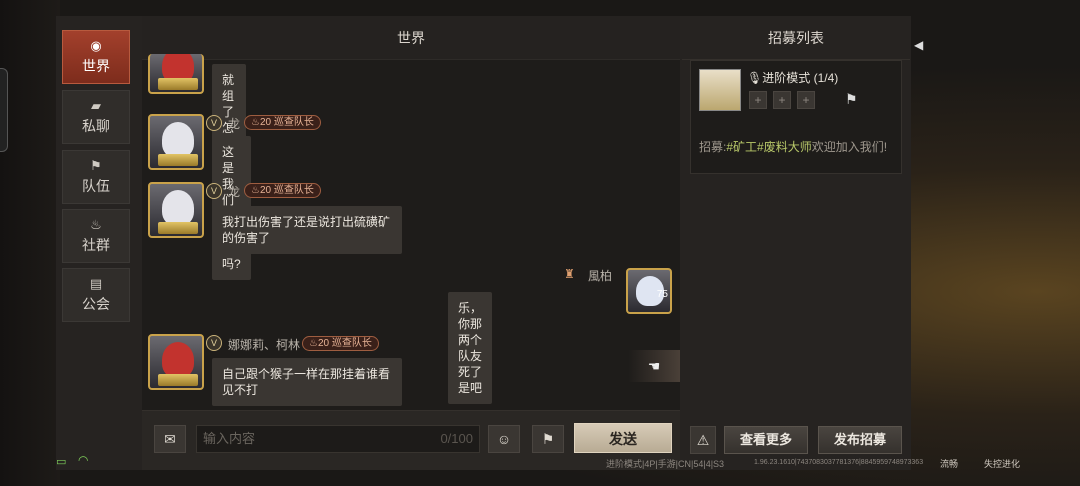 The width and height of the screenshot is (1080, 486). I want to click on tab-private-chat: ▰ 私聊, so click(96, 117).